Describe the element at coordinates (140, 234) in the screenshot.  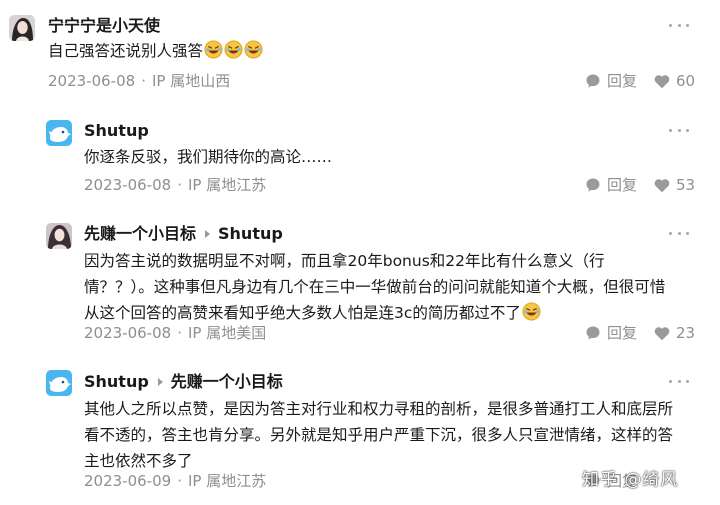
I see `author-name: 先赚一个小目标` at that location.